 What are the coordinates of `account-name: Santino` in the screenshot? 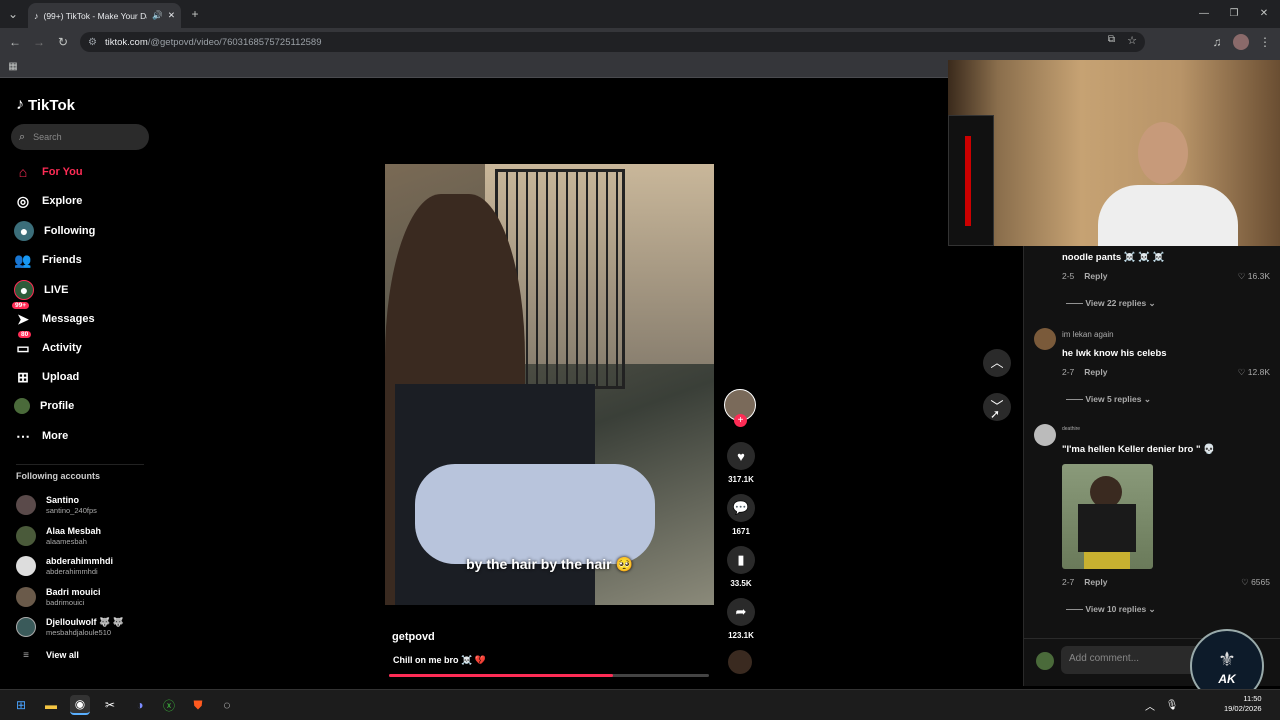 It's located at (62, 500).